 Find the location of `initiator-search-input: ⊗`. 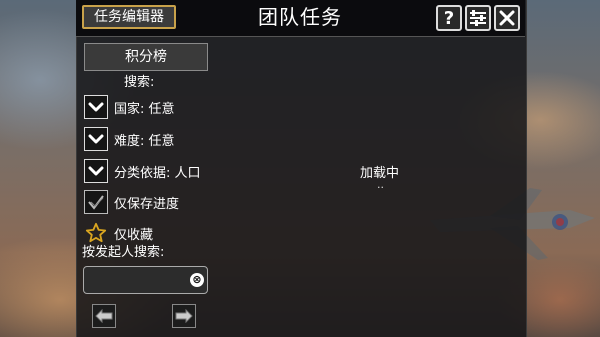

initiator-search-input: ⊗ is located at coordinates (145, 280).